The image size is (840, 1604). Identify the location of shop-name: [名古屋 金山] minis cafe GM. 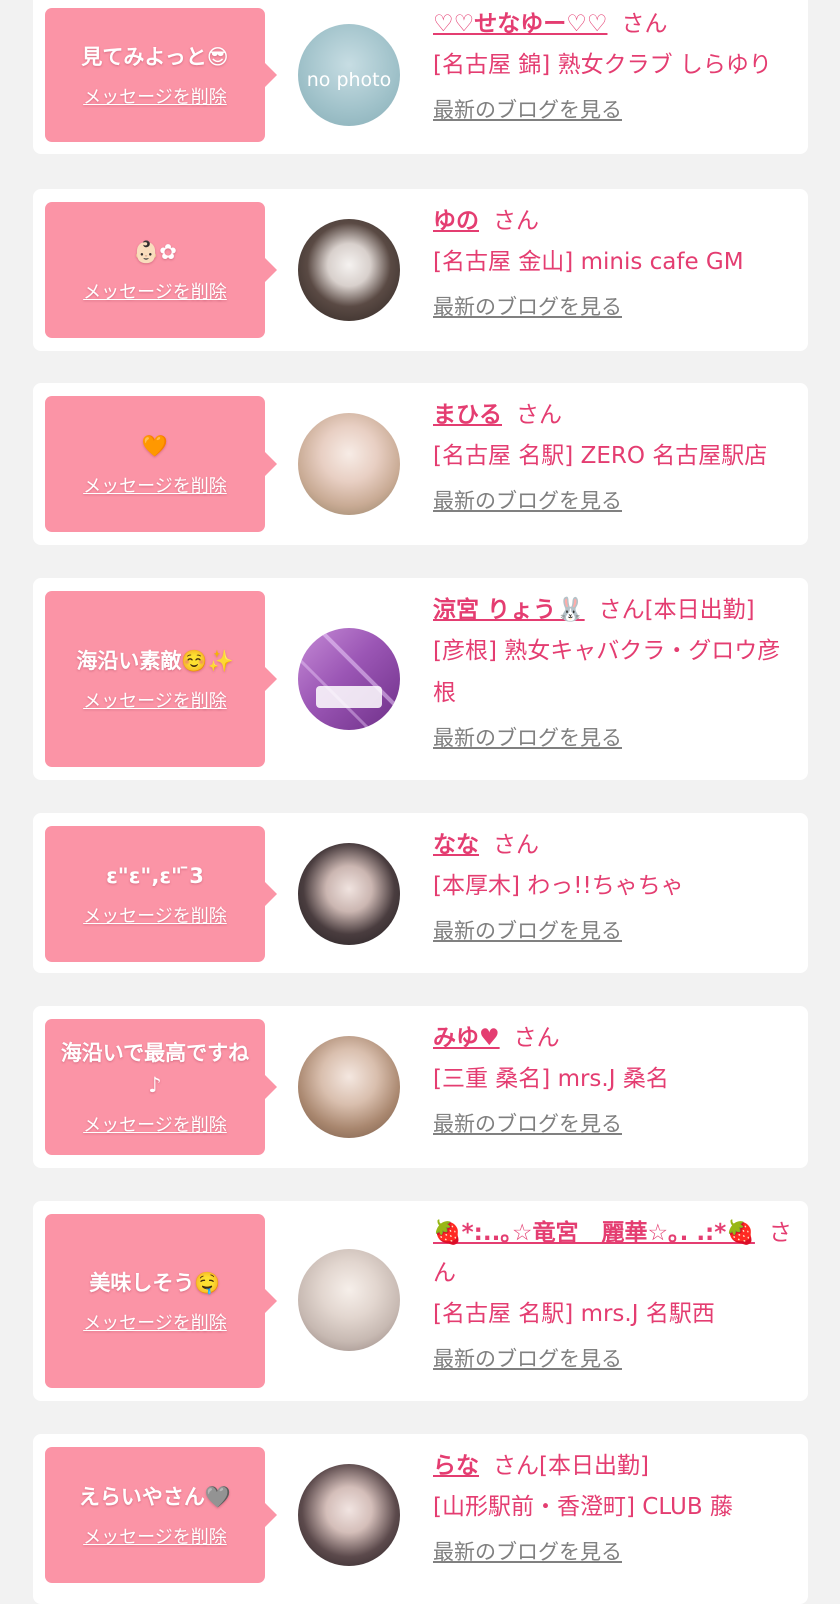
(588, 262).